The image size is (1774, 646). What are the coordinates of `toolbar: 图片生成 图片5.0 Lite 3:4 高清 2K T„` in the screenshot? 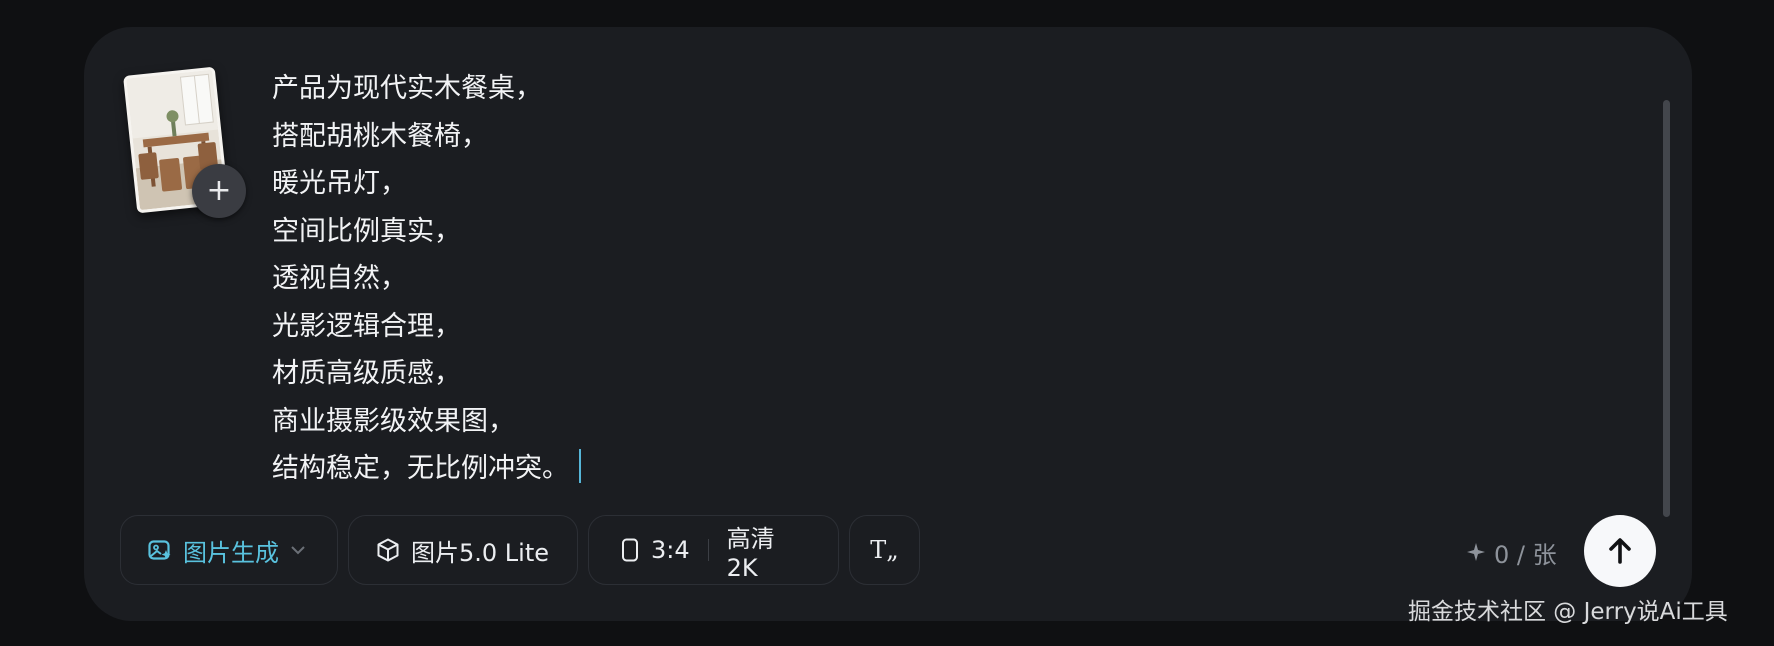 It's located at (520, 551).